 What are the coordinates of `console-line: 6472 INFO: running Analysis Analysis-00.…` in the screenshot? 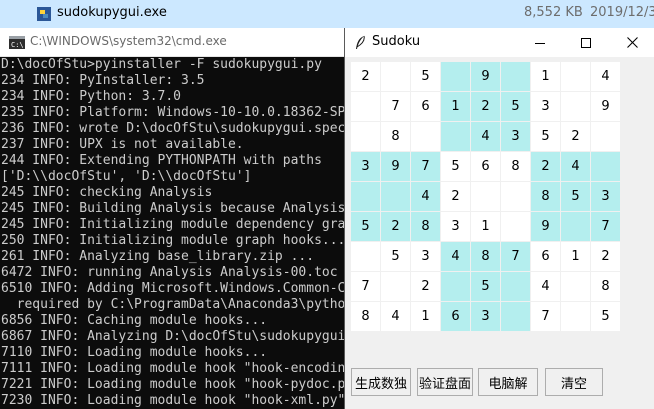 It's located at (169, 272).